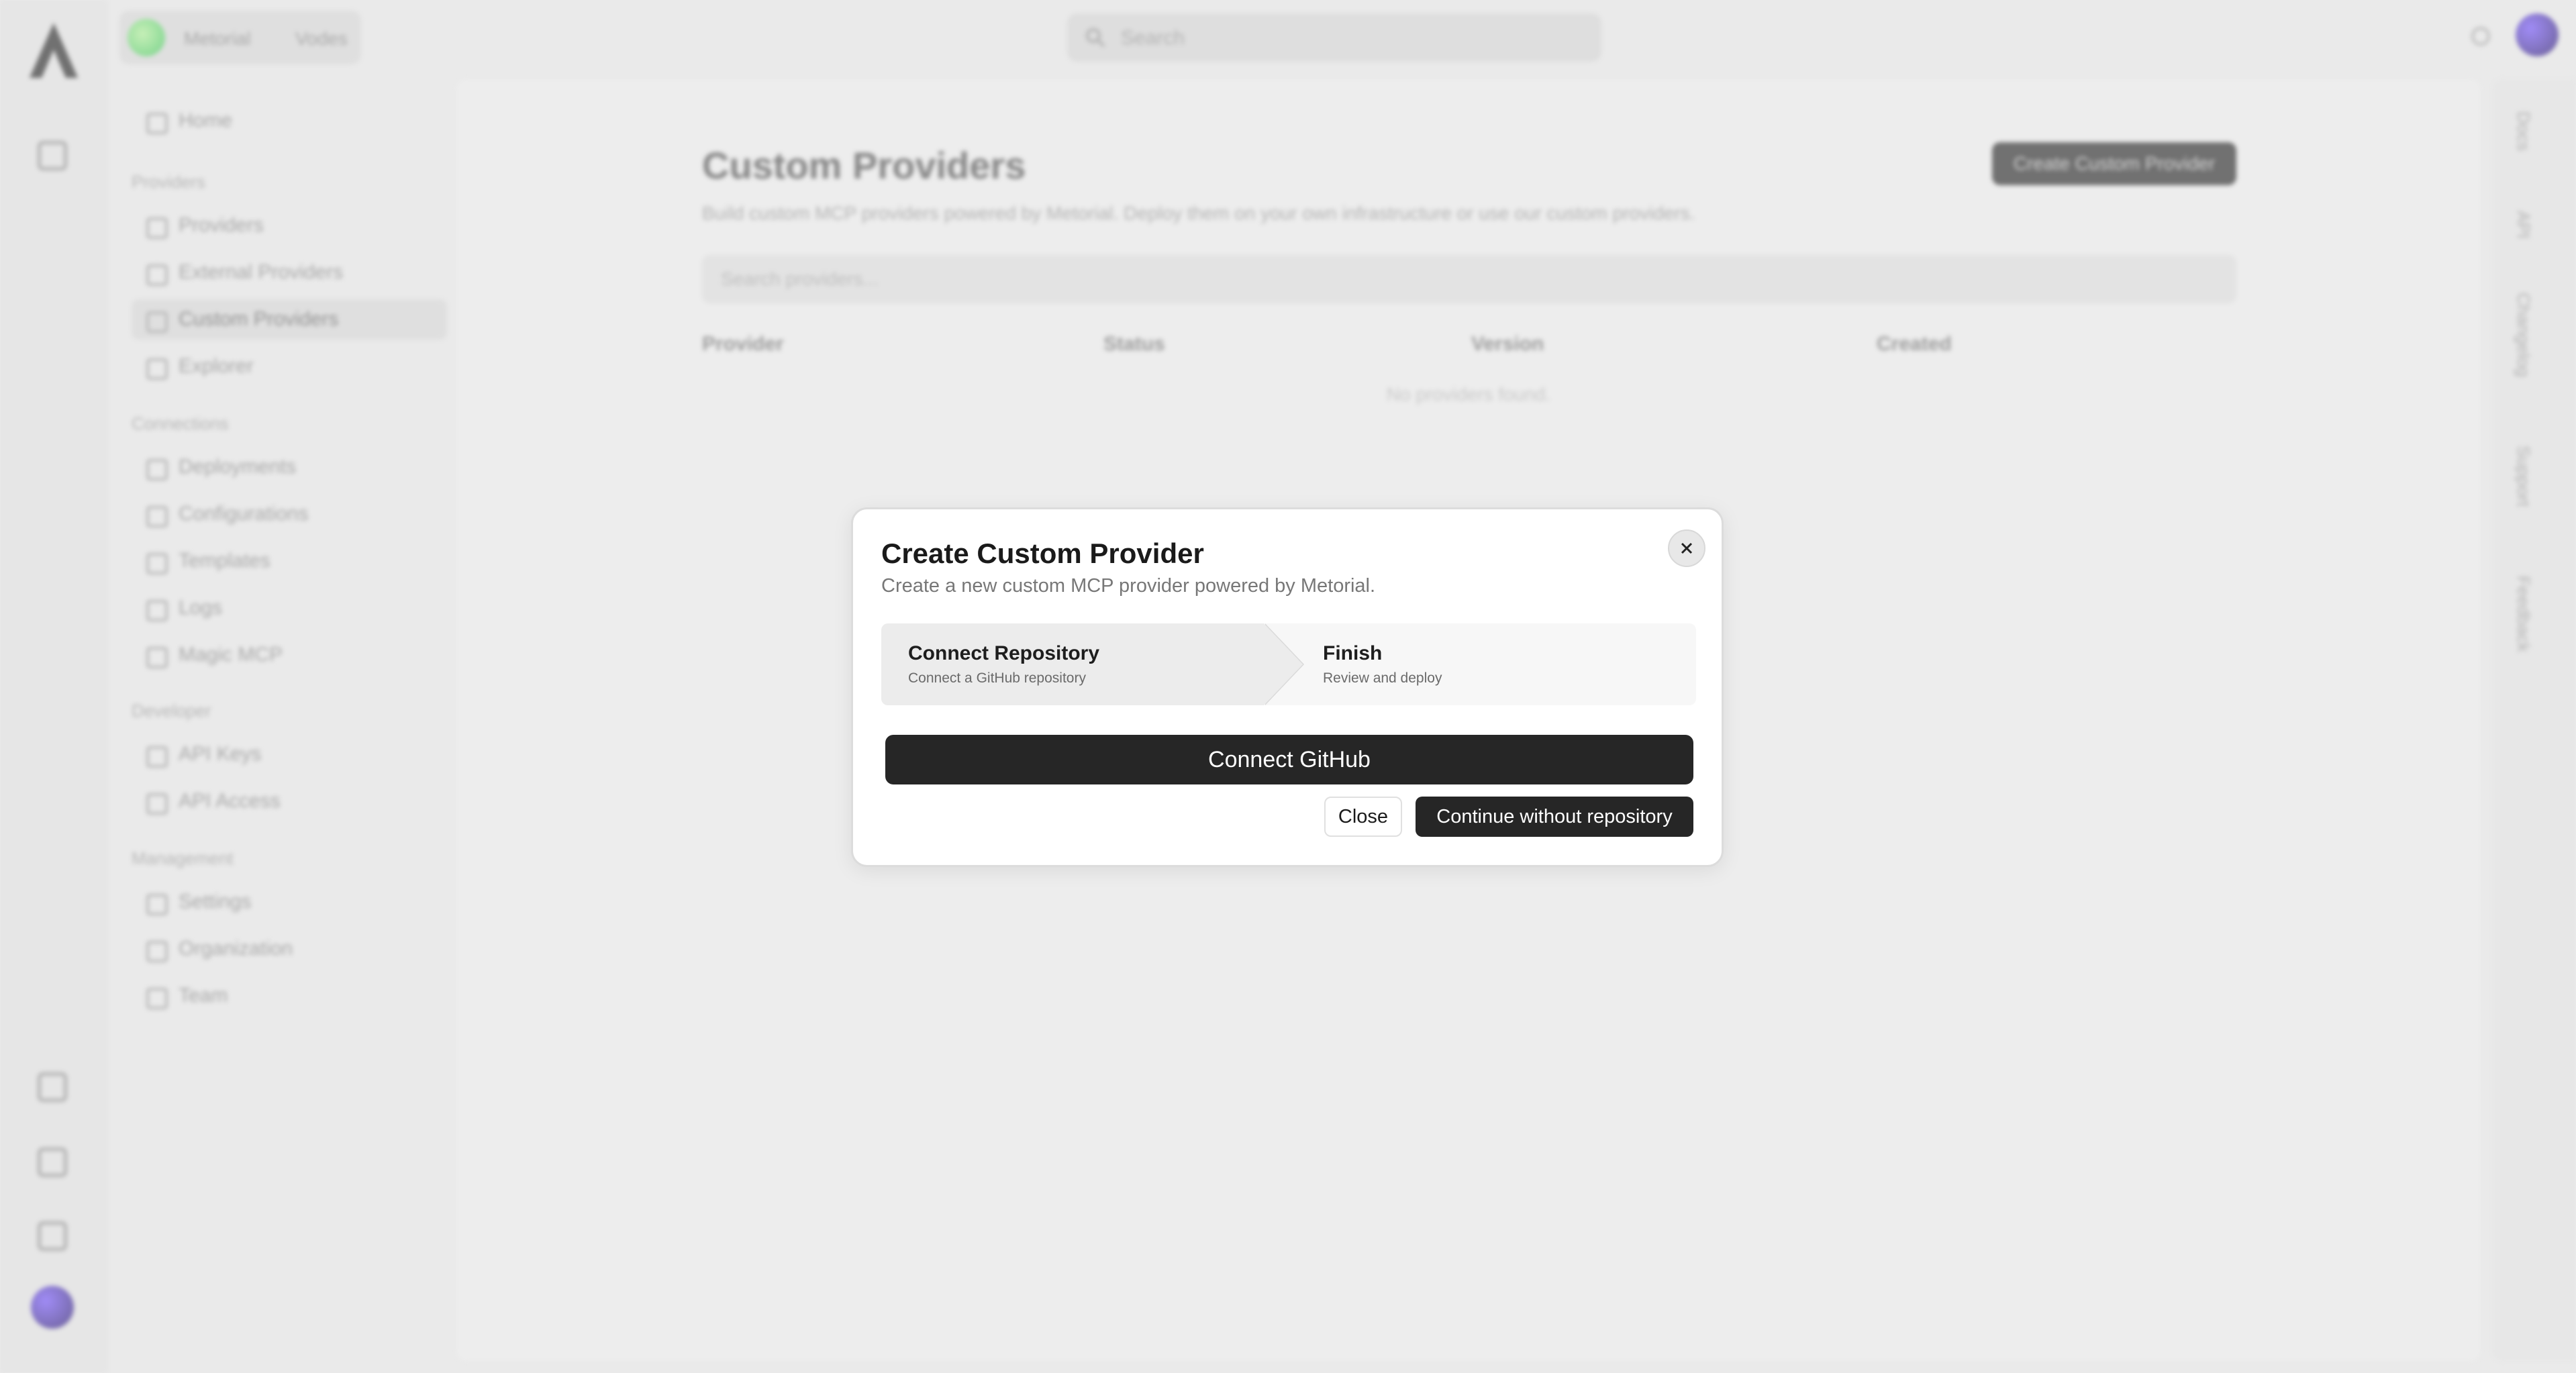 The height and width of the screenshot is (1373, 2576). I want to click on dialog-title: Create Custom Provider, so click(1042, 553).